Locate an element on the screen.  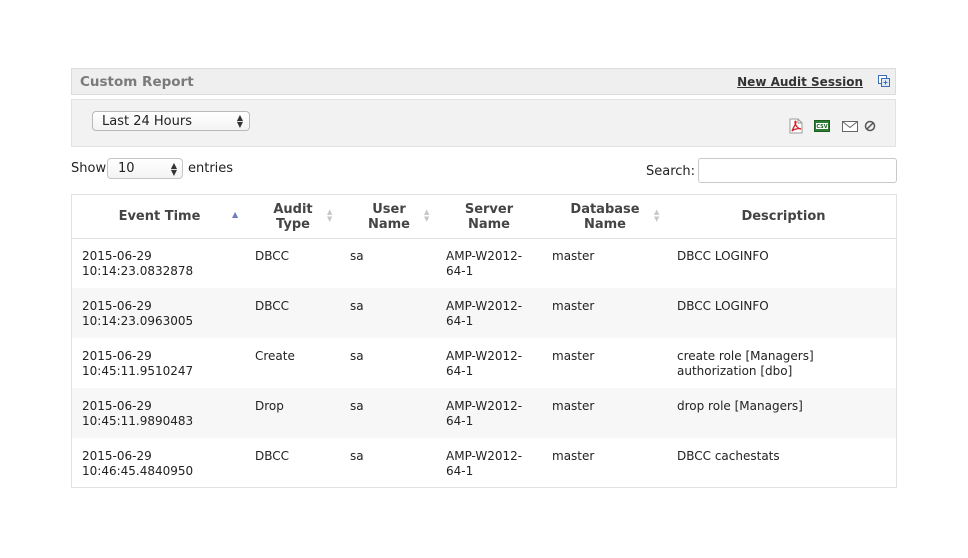
report-toolbar: Last 24 Hours ▲ ▼ CSV is located at coordinates (483, 123).